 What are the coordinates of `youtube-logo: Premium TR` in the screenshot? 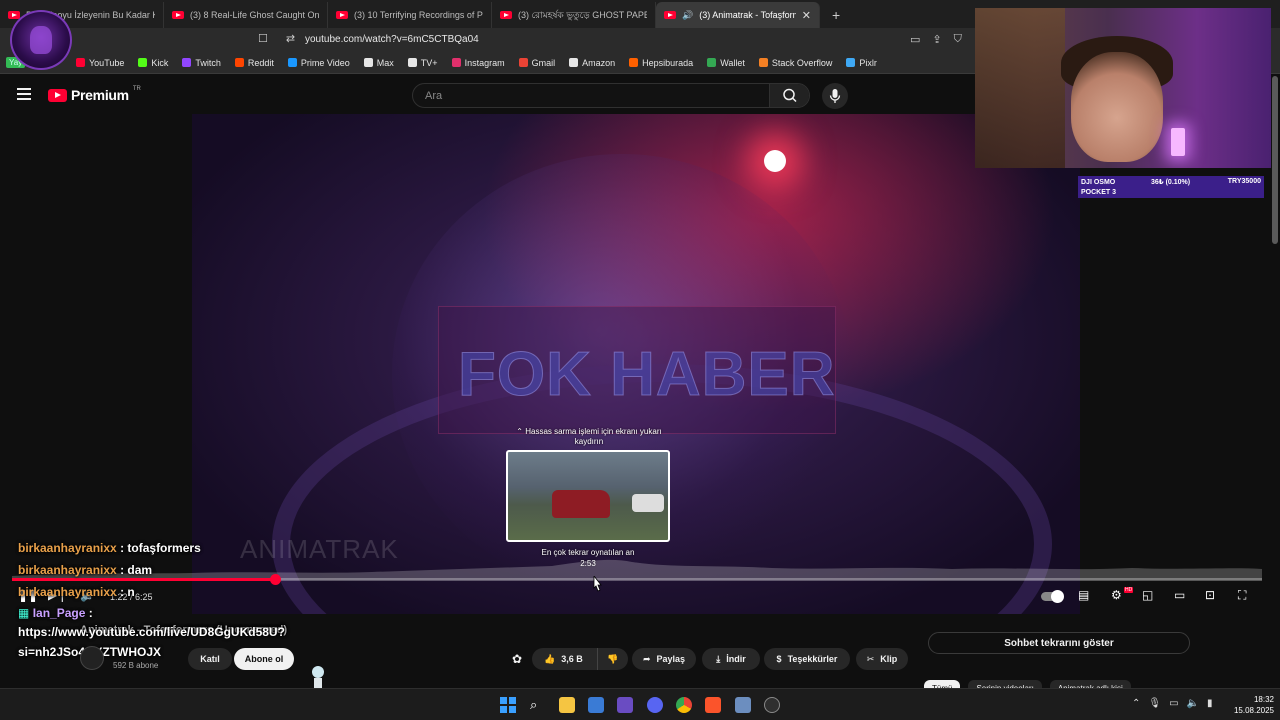 It's located at (94, 94).